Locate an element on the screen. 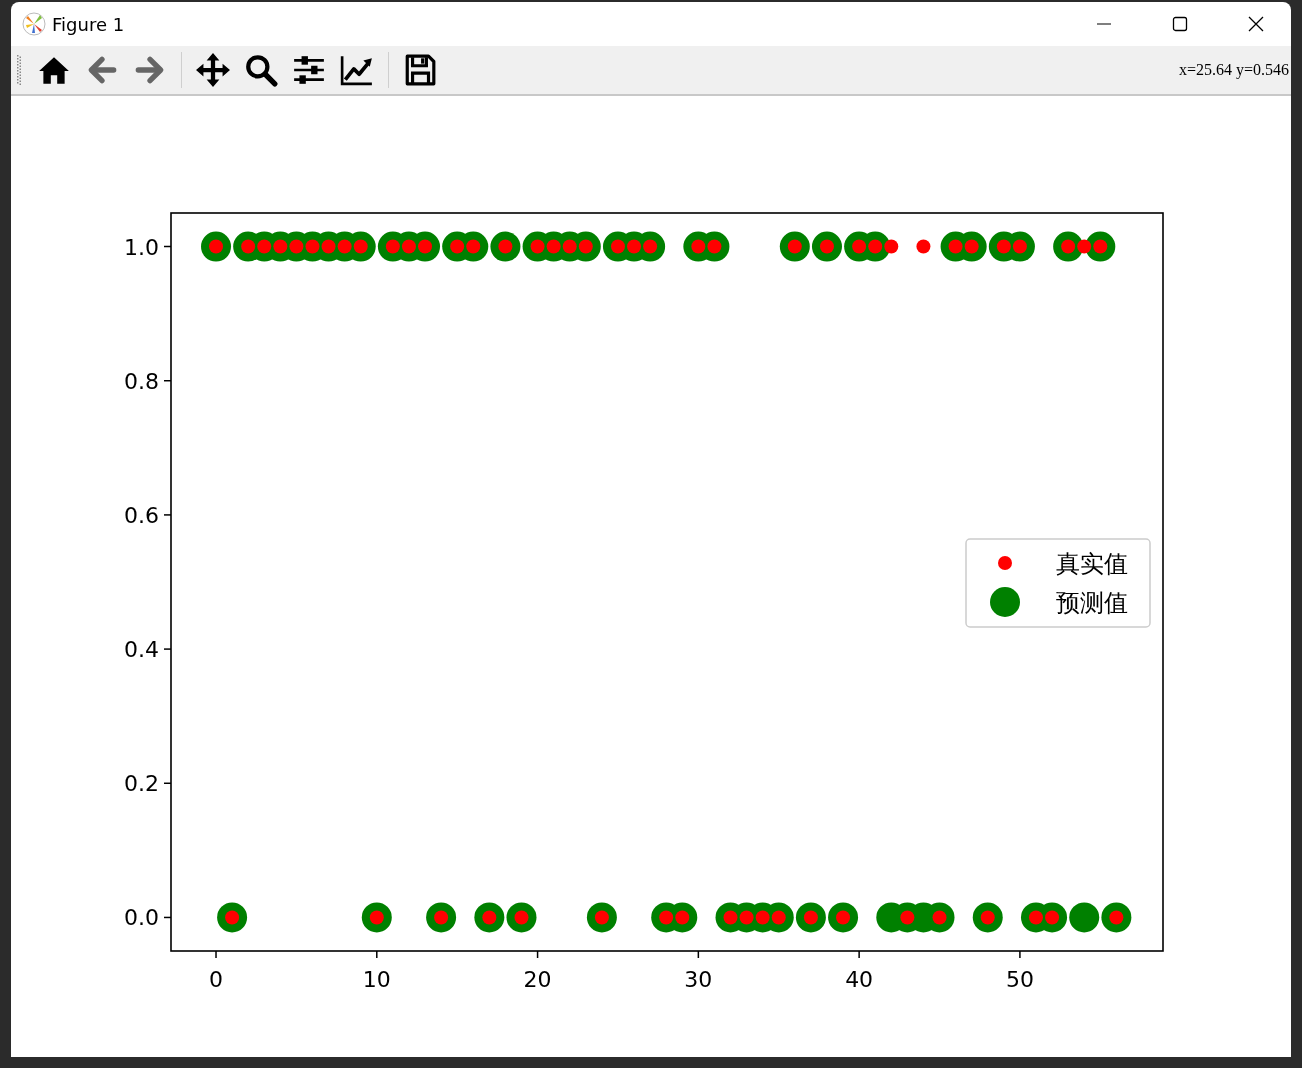 Image resolution: width=1302 pixels, height=1068 pixels. close-icon is located at coordinates (1256, 24).